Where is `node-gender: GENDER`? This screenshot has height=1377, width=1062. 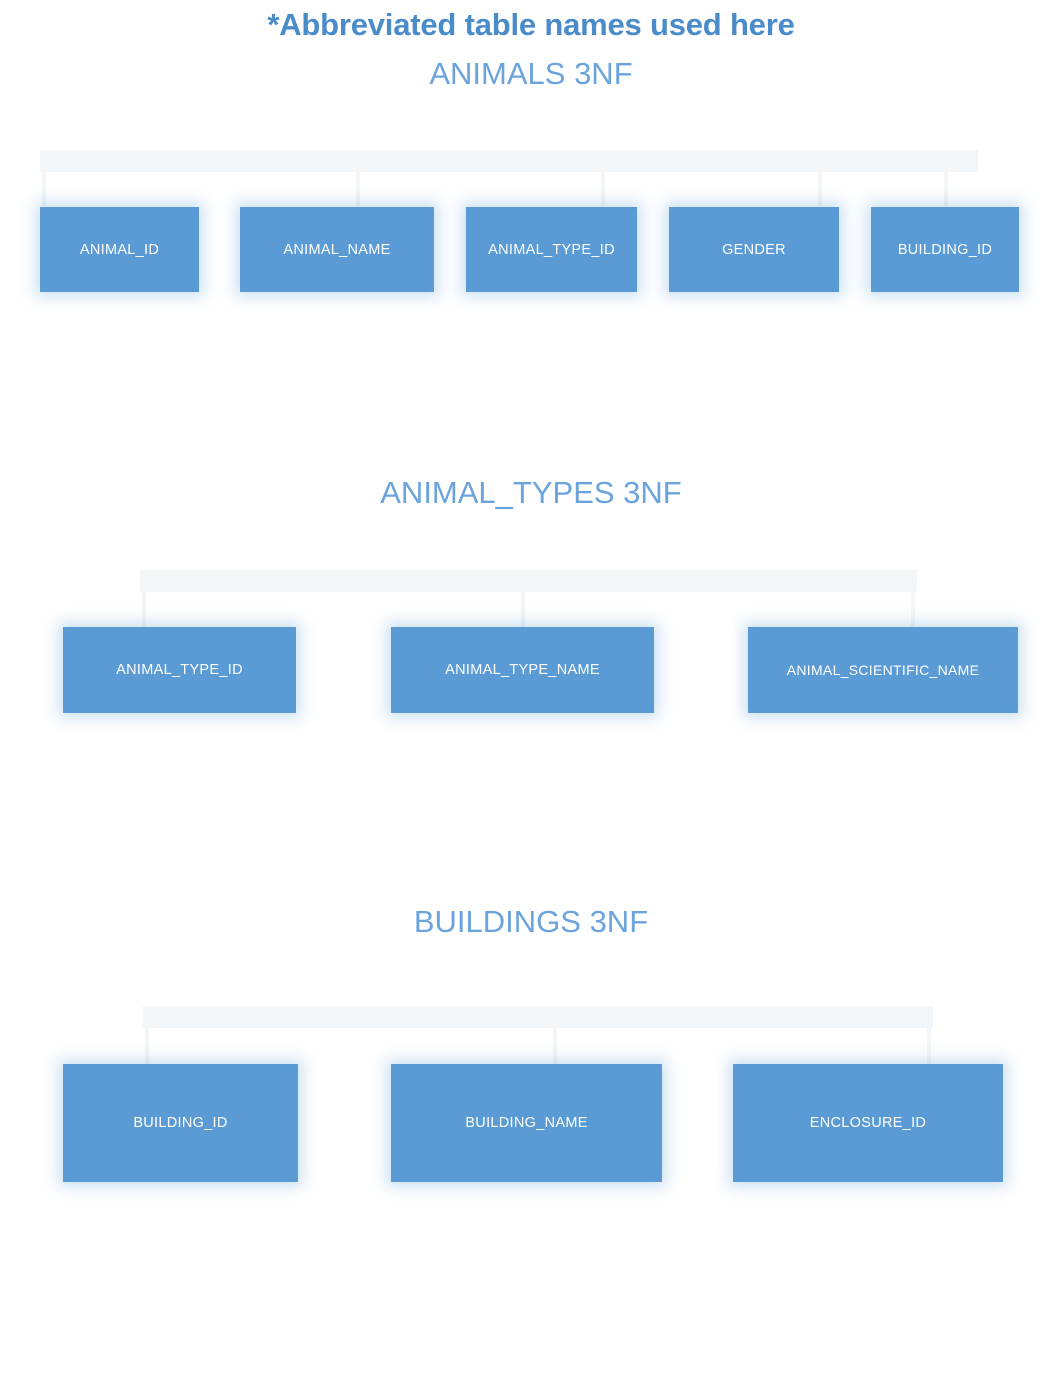 node-gender: GENDER is located at coordinates (754, 249).